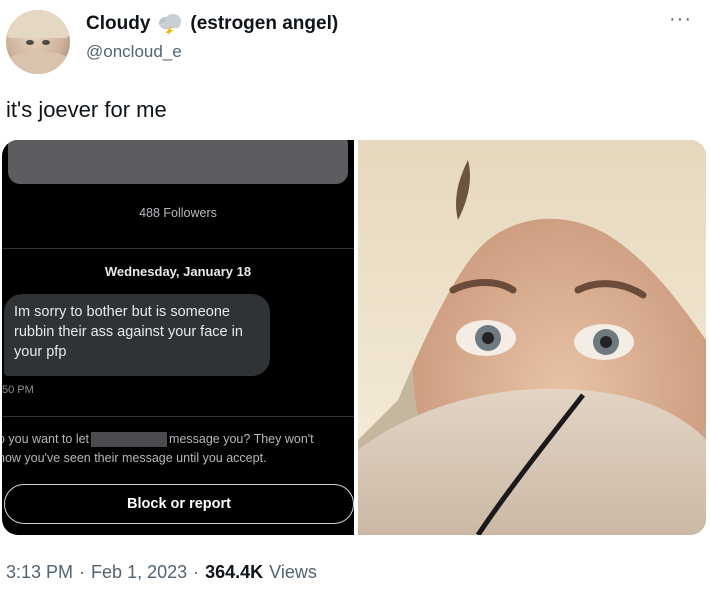  I want to click on views-count: 364.4K, so click(234, 572).